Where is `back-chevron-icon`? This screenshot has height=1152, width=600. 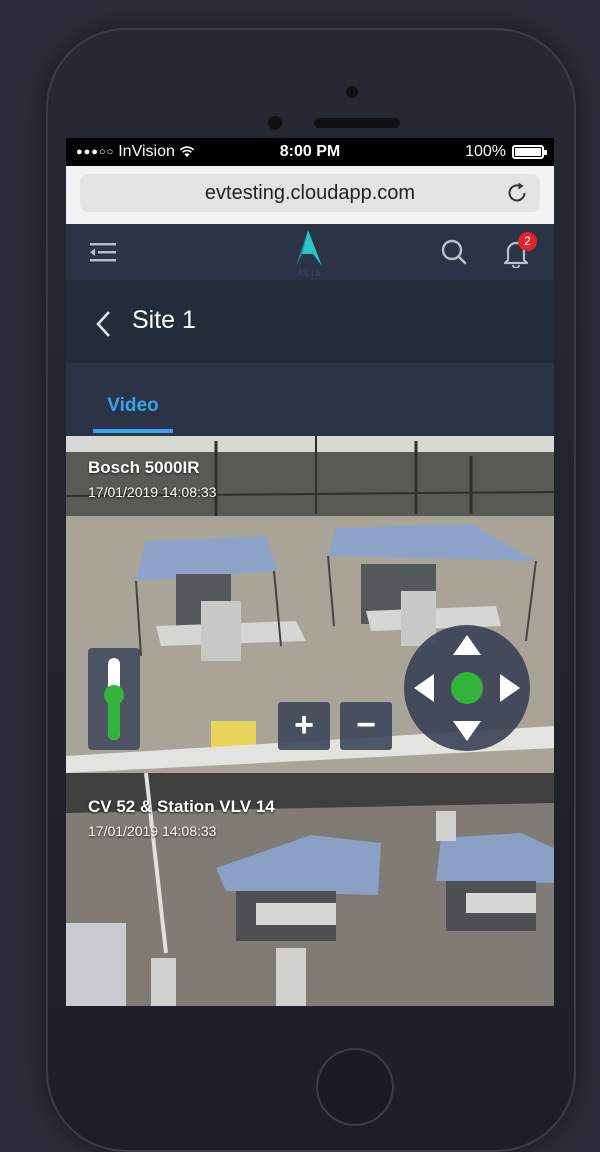
back-chevron-icon is located at coordinates (103, 324).